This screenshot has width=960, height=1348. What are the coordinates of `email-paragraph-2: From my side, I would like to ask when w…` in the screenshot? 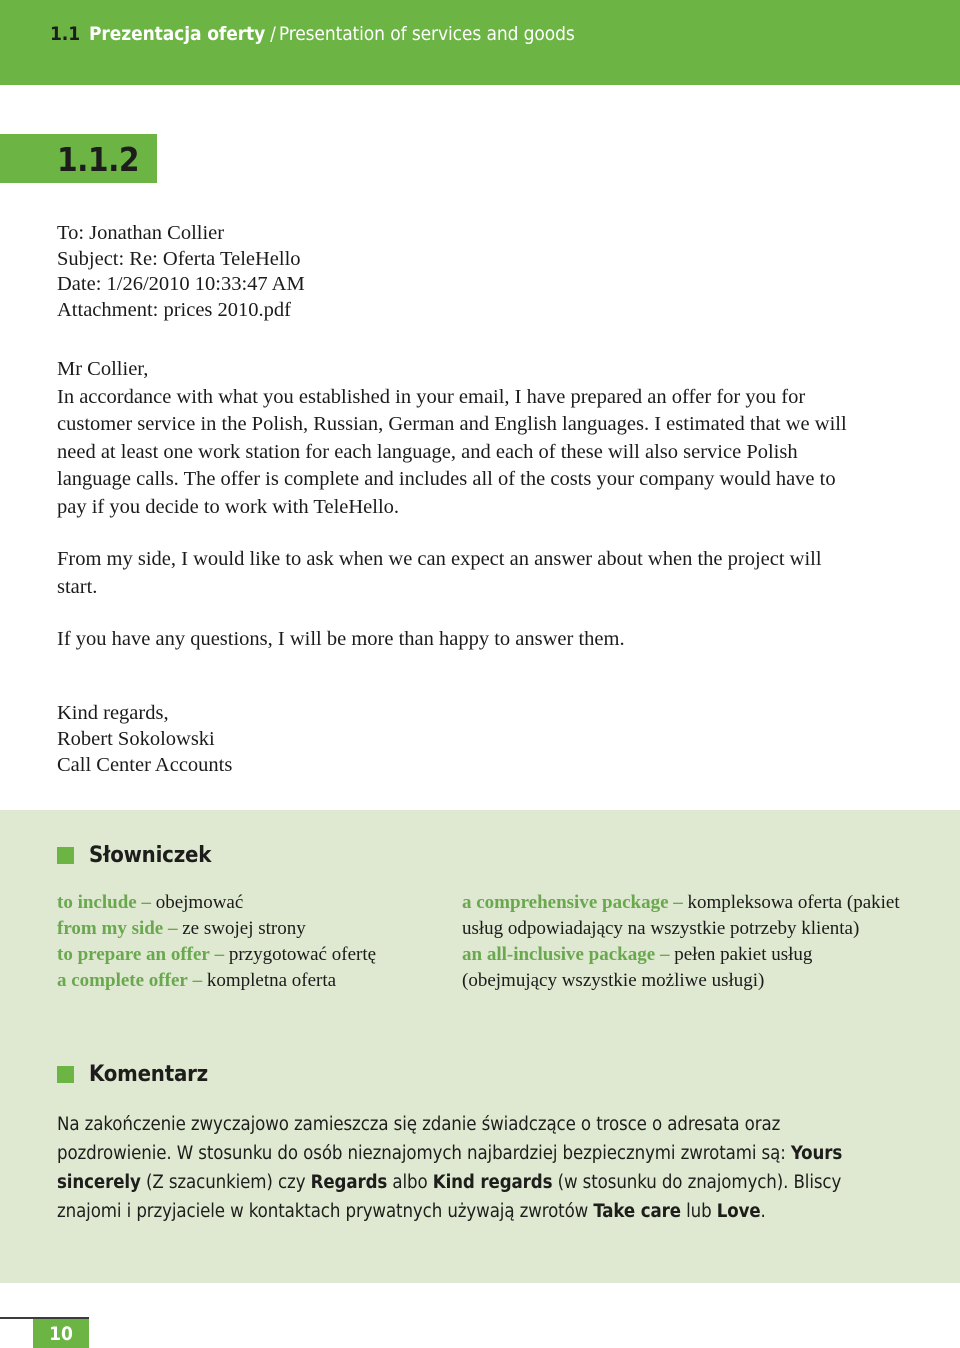 It's located at (439, 573).